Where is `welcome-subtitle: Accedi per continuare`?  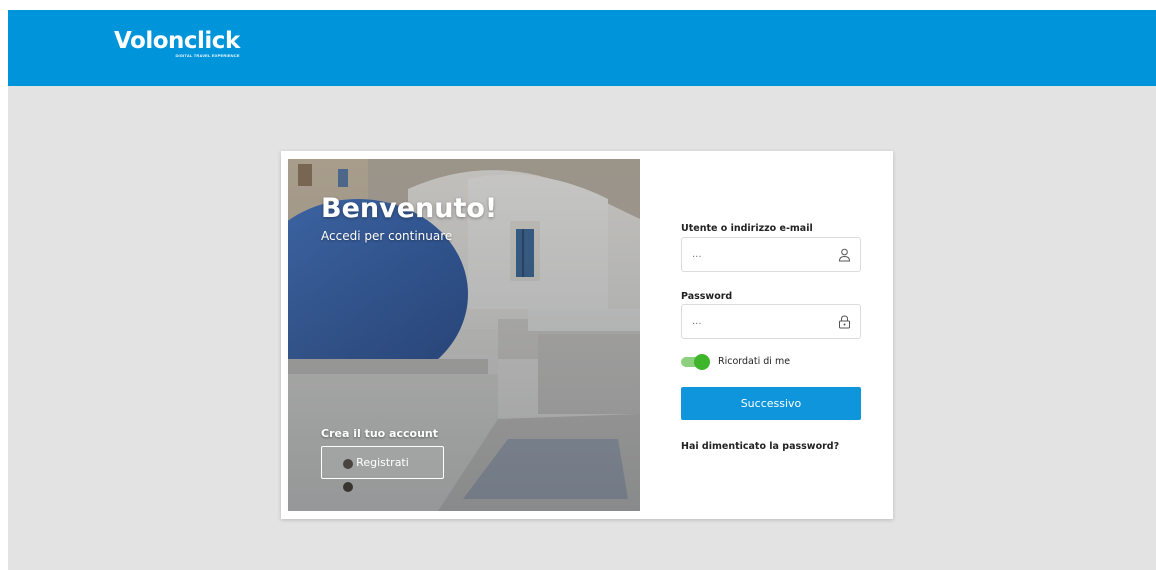 welcome-subtitle: Accedi per continuare is located at coordinates (387, 236).